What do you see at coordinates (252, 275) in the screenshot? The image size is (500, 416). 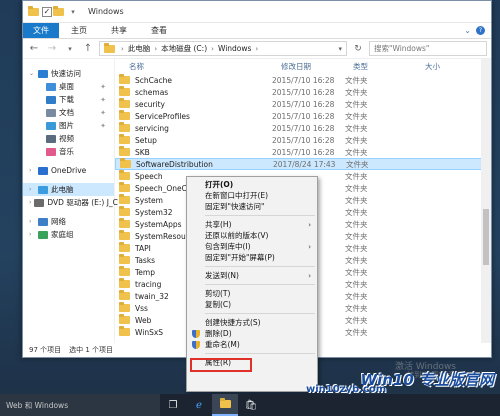 I see `menu-item: 发送到(N) ›` at bounding box center [252, 275].